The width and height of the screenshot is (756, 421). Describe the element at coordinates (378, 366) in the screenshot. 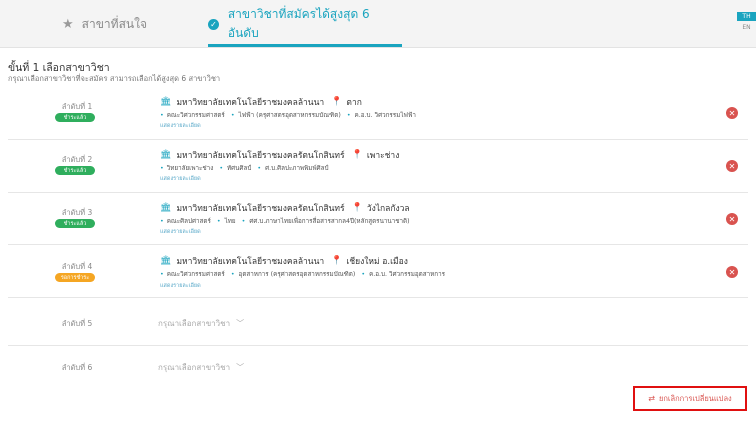

I see `empty-slot-row: ลำดับที่ 6 กรุณาเลือกสาขาวิชา ﹀` at that location.